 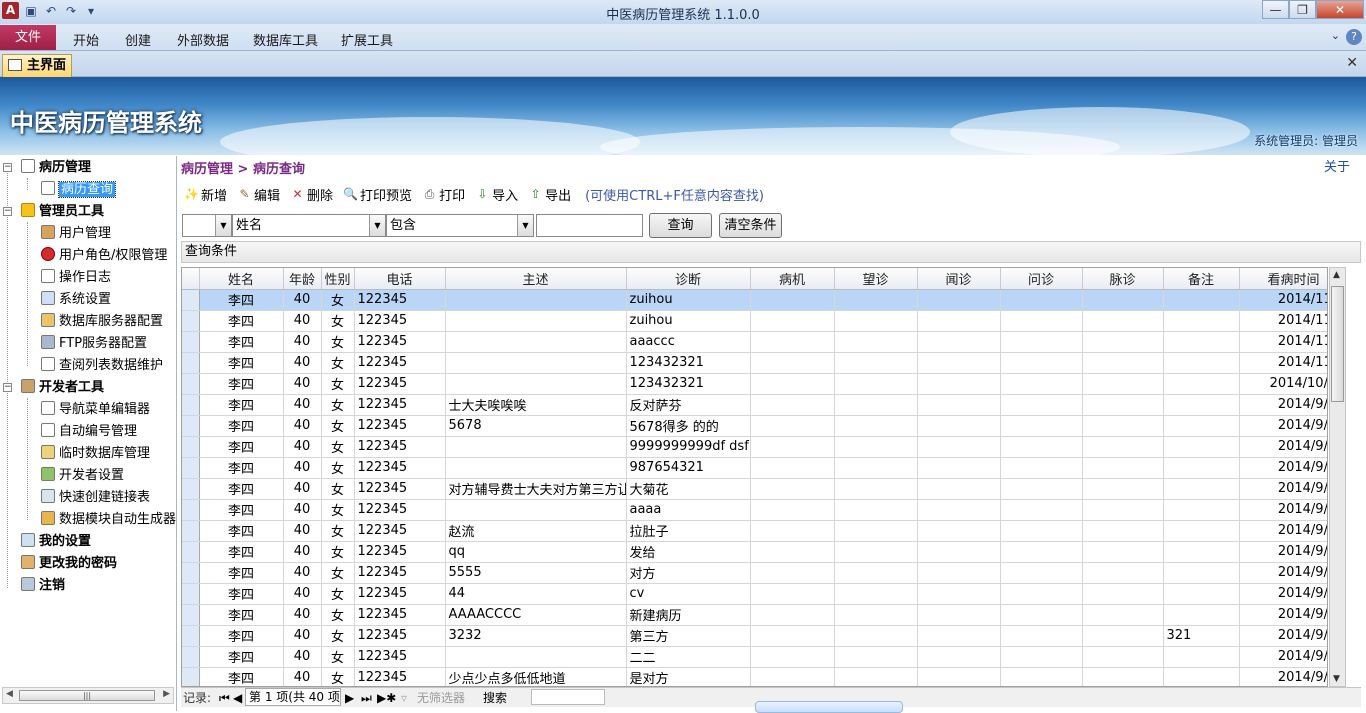 I want to click on table-cell: 少点少点多低低地道, so click(x=536, y=676).